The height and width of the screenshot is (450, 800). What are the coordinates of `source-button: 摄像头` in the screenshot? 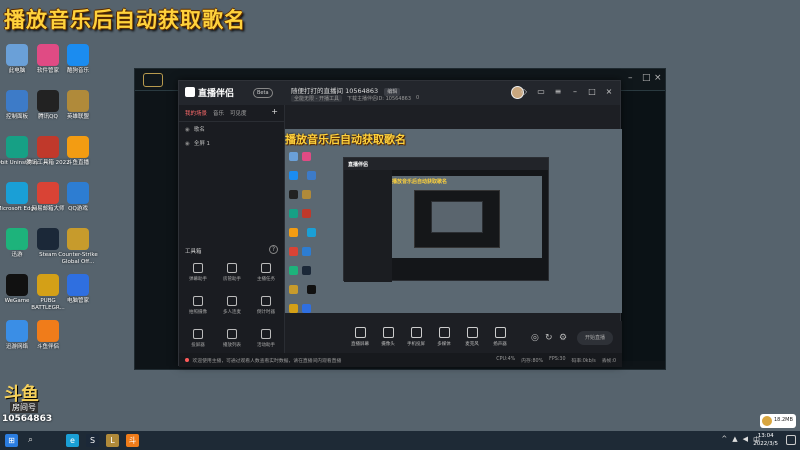 It's located at (388, 337).